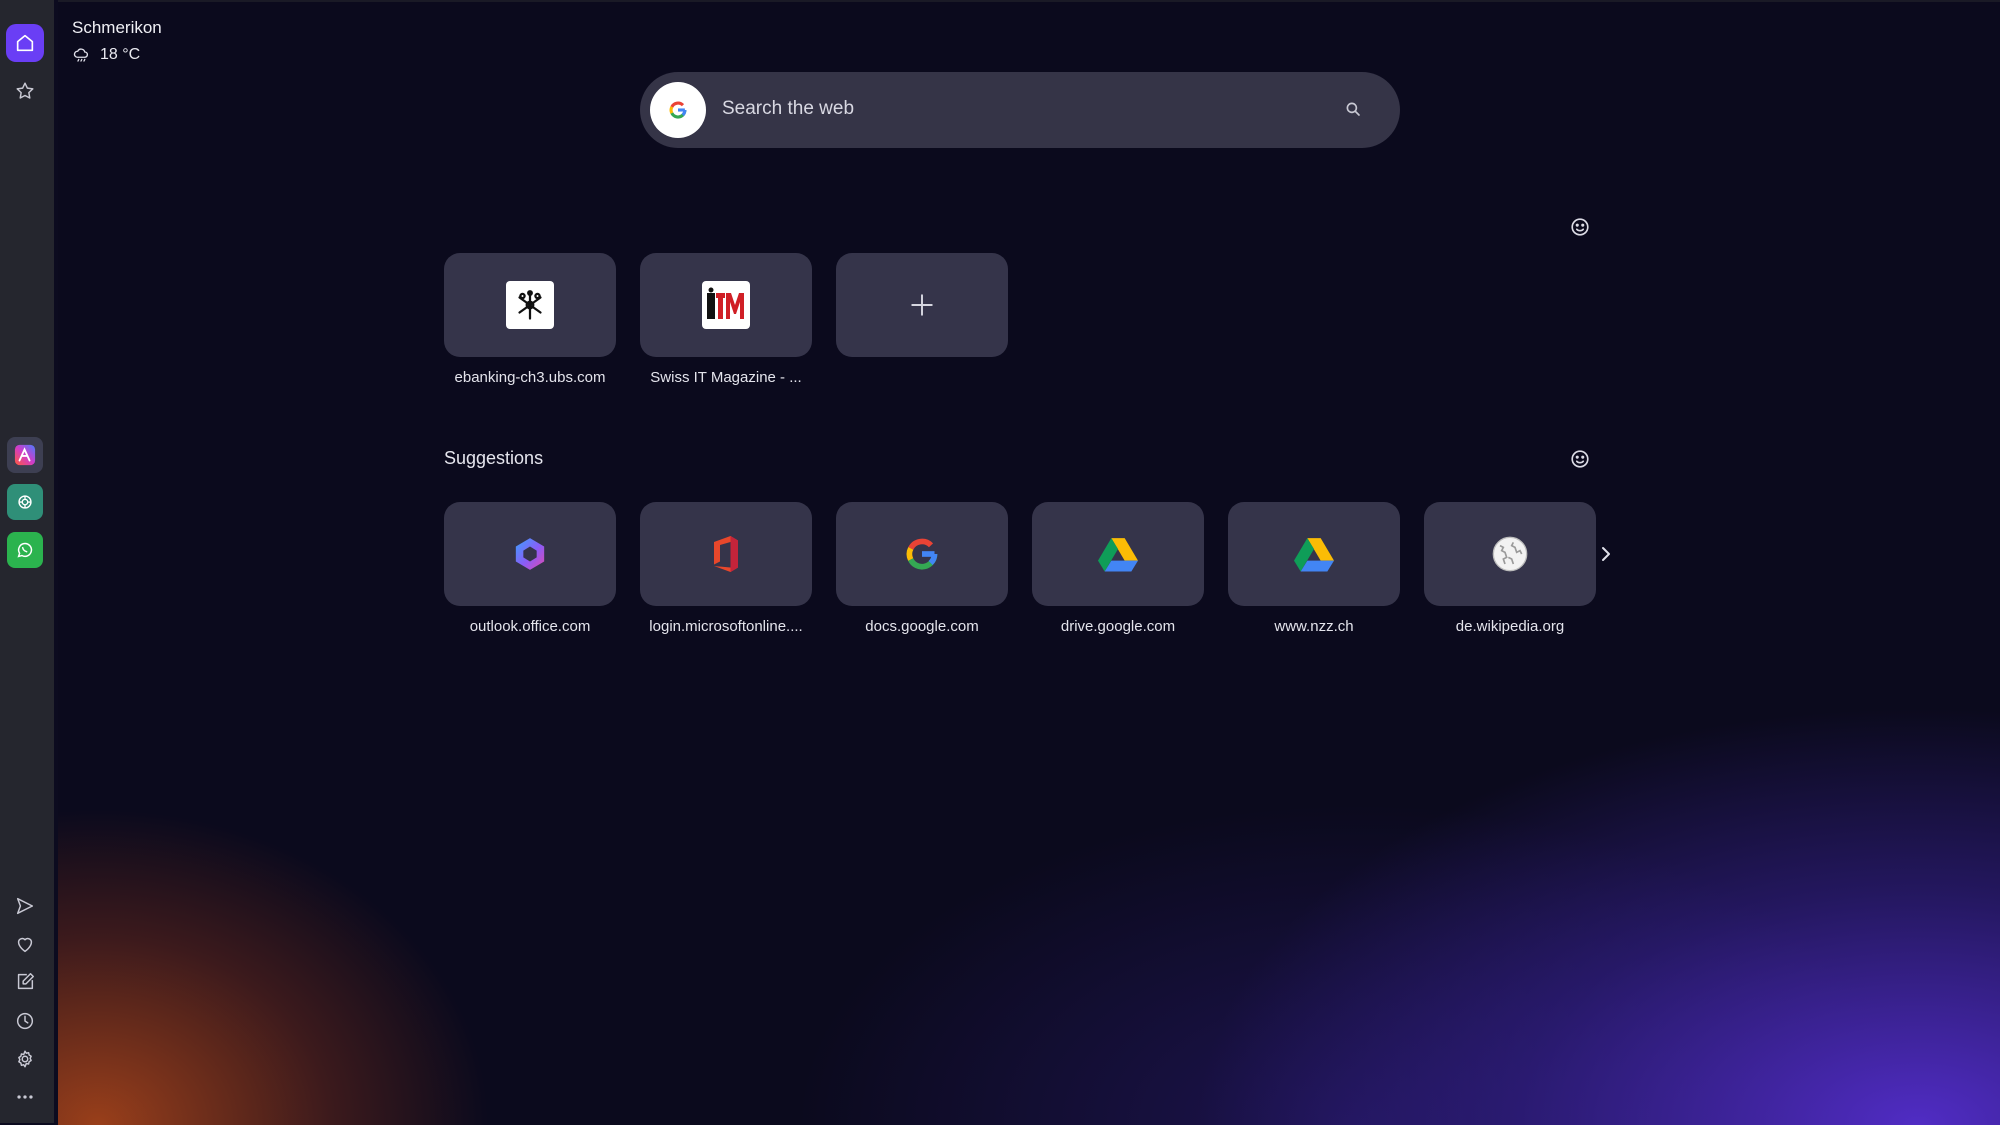 This screenshot has height=1125, width=2000. I want to click on search-engine-button, so click(678, 110).